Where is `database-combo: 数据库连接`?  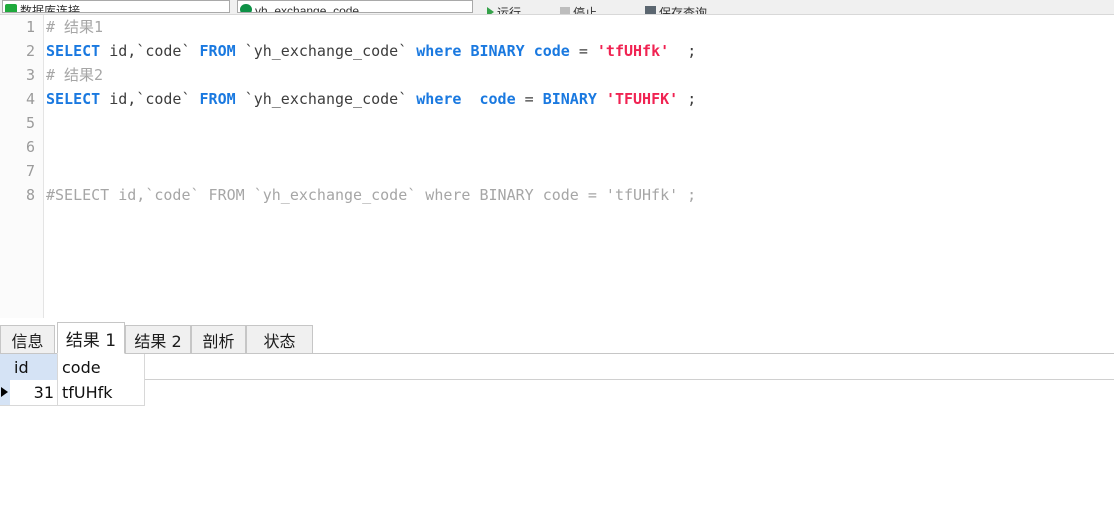 database-combo: 数据库连接 is located at coordinates (116, 6).